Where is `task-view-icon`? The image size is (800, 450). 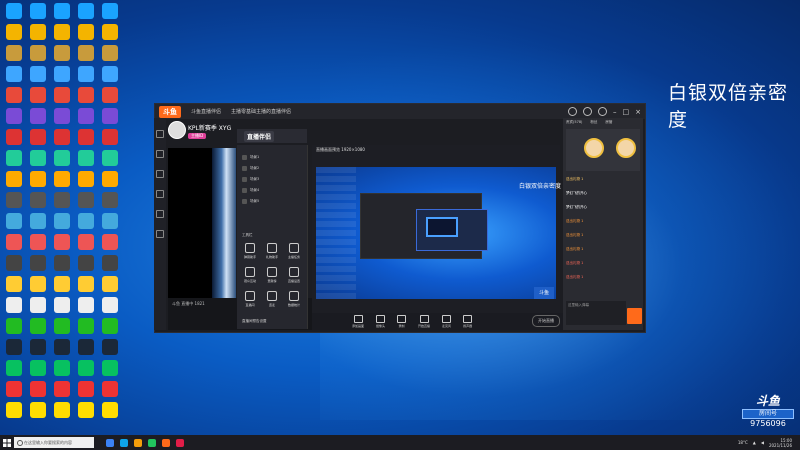 task-view-icon is located at coordinates (110, 442).